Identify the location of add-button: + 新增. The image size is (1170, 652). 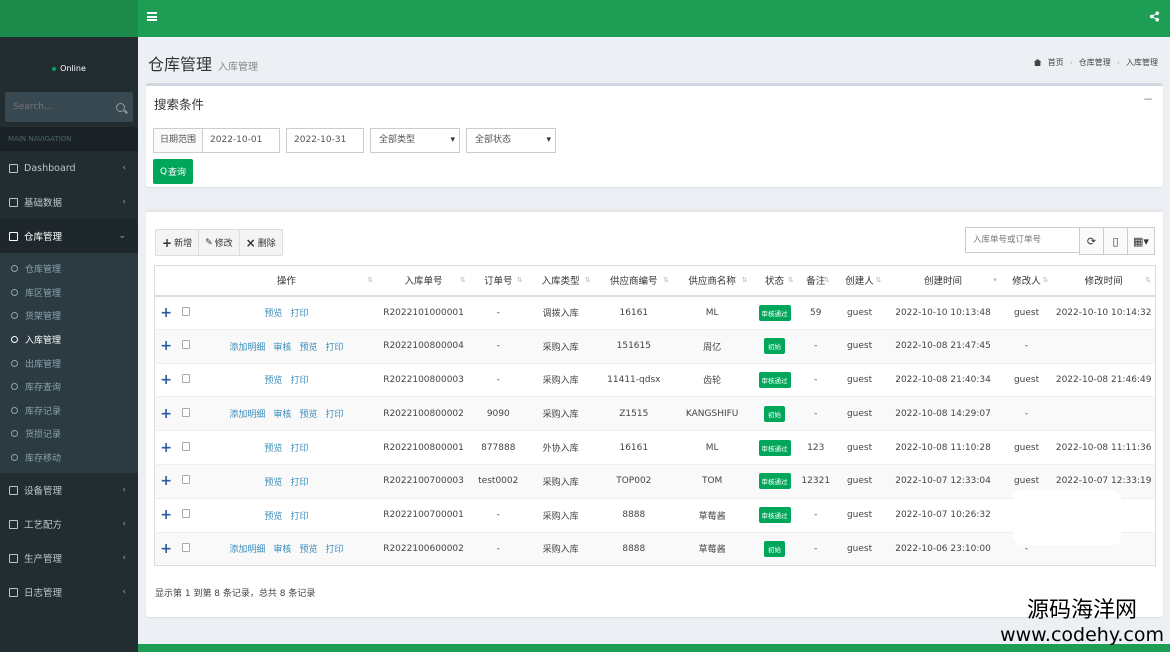
(178, 242).